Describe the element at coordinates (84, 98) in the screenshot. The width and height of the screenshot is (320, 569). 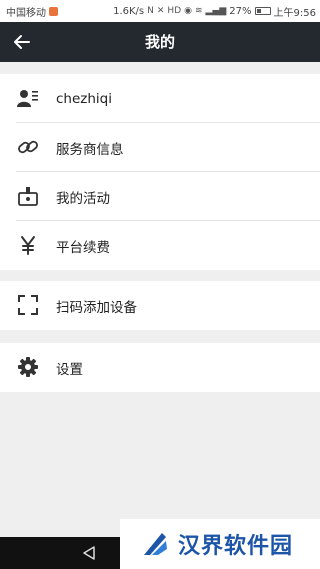
I see `username-label: chezhiqi` at that location.